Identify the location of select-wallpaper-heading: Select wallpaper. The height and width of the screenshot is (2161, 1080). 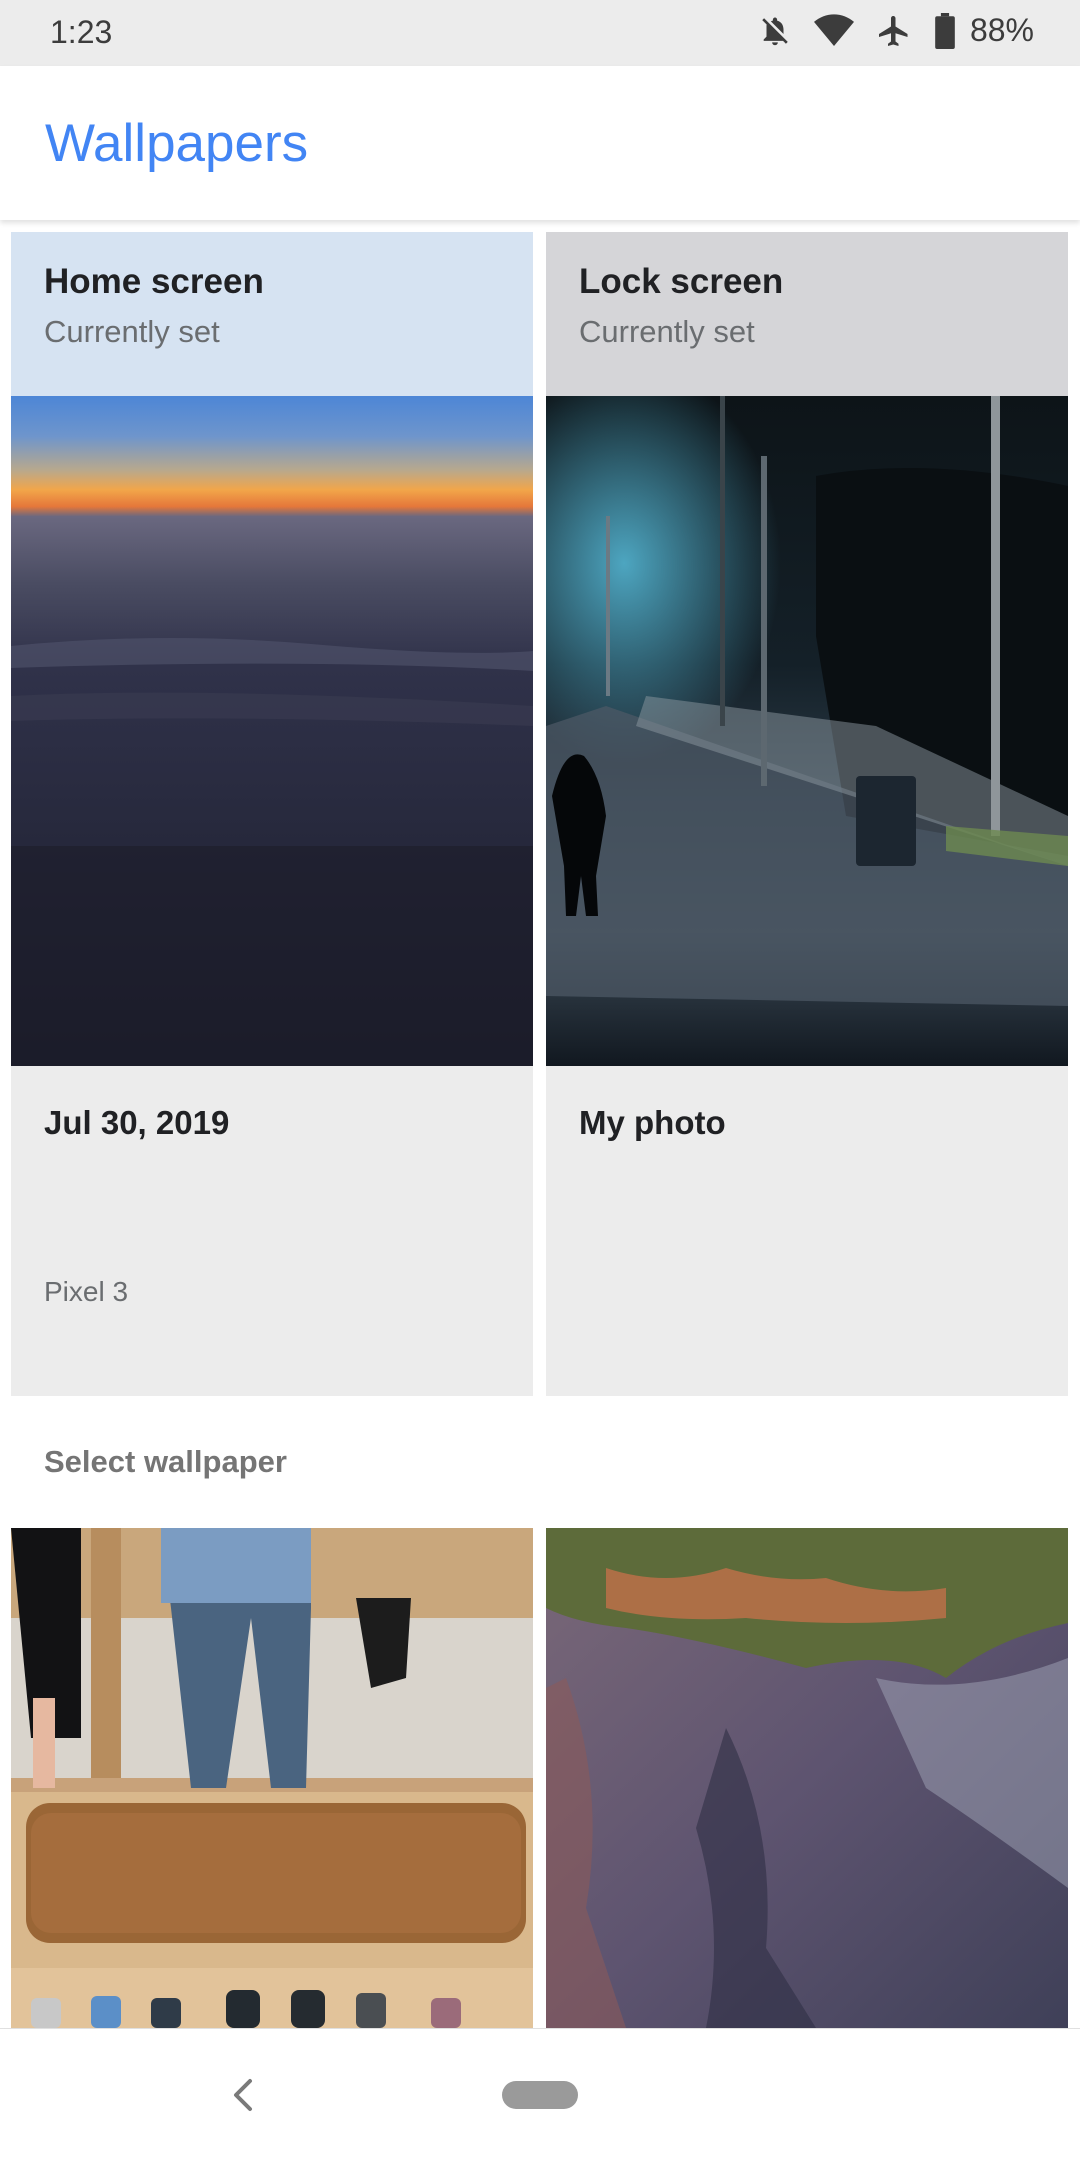
(165, 1461).